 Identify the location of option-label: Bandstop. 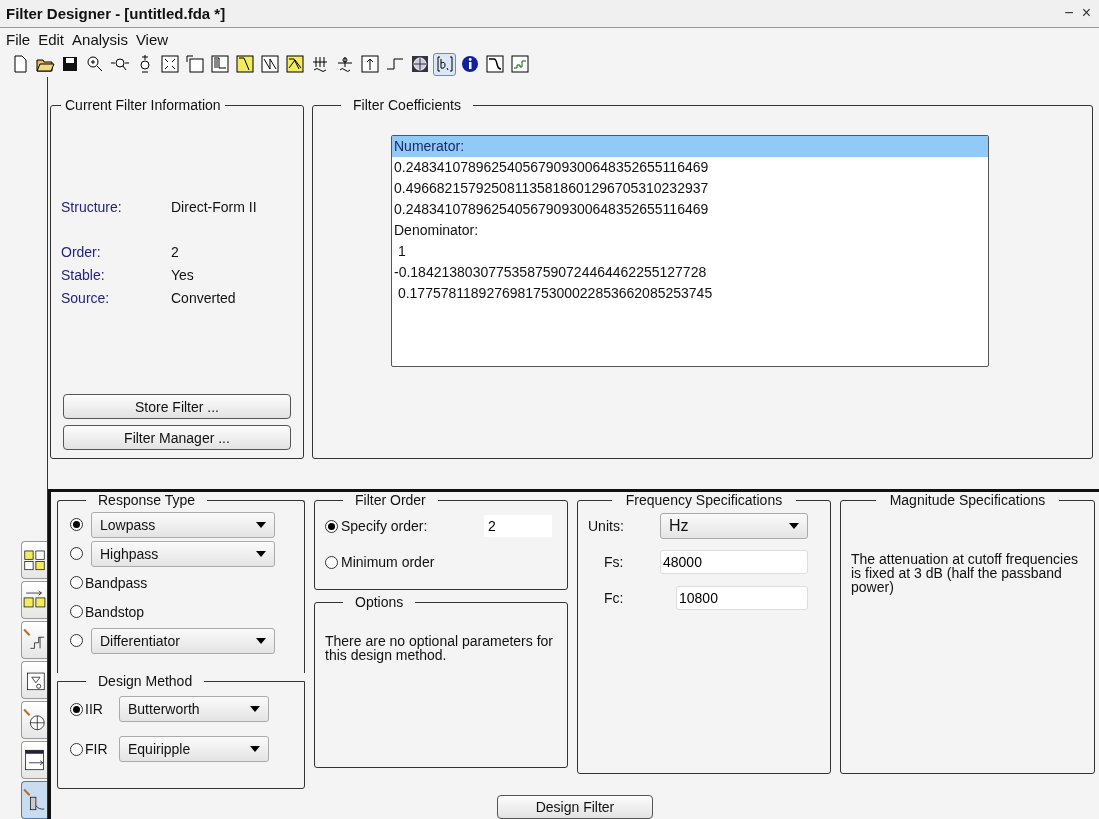
(115, 611).